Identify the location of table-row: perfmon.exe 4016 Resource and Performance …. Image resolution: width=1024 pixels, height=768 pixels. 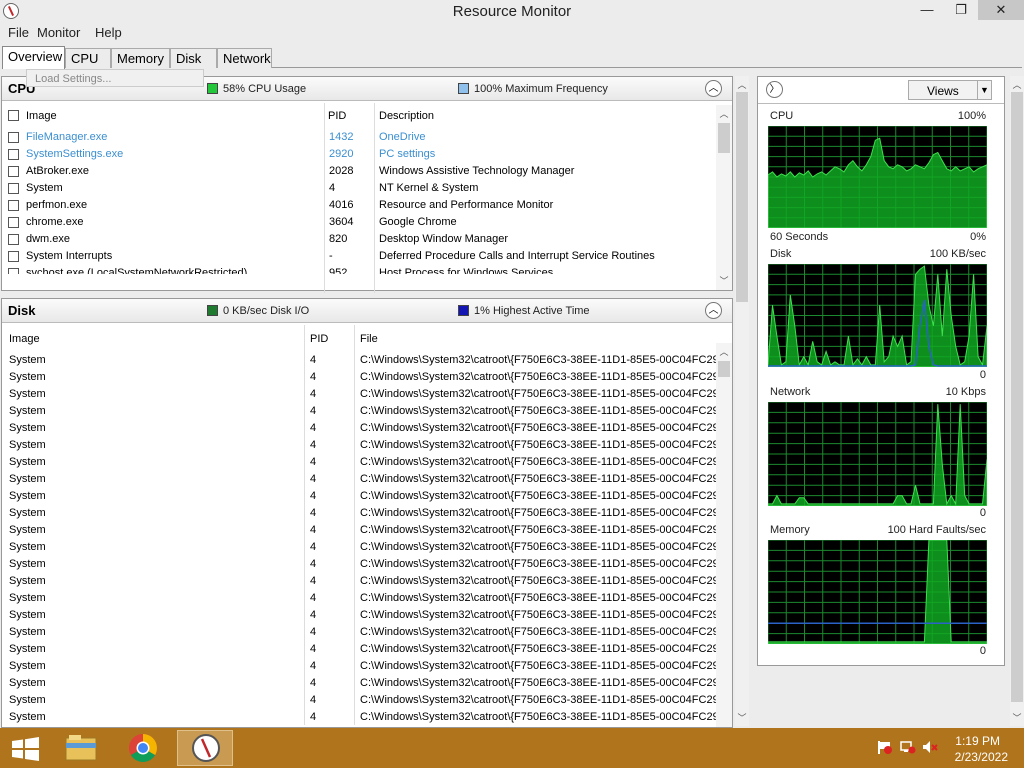
(359, 205).